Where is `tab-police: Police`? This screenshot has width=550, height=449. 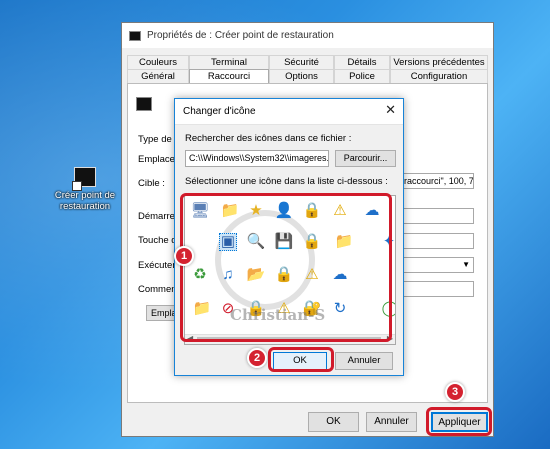
tab-police: Police is located at coordinates (362, 76).